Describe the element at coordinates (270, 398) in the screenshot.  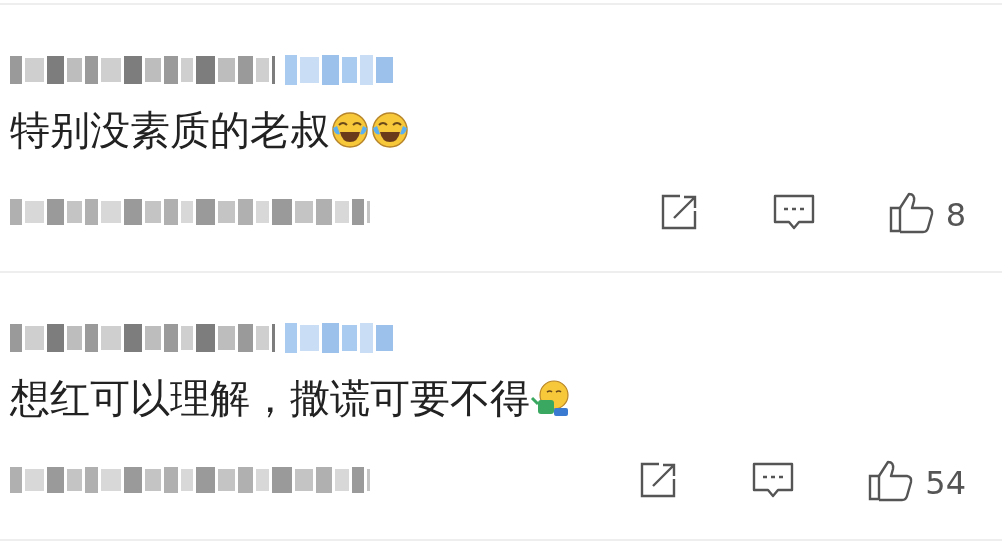
I see `comment-text: 想红可以理解，撒谎可要不得` at that location.